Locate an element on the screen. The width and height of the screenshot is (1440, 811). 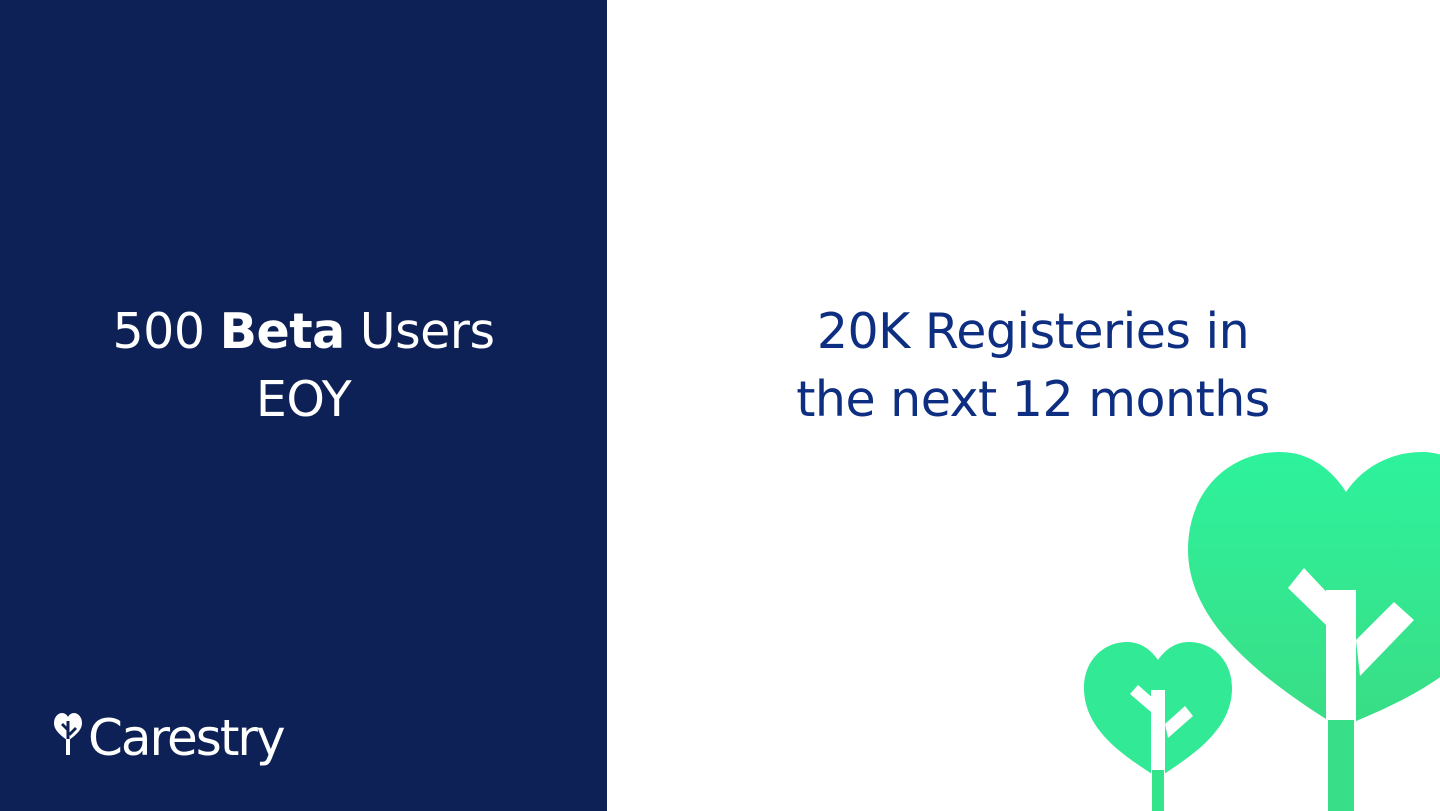
carestry-logo: Carestry is located at coordinates (169, 738).